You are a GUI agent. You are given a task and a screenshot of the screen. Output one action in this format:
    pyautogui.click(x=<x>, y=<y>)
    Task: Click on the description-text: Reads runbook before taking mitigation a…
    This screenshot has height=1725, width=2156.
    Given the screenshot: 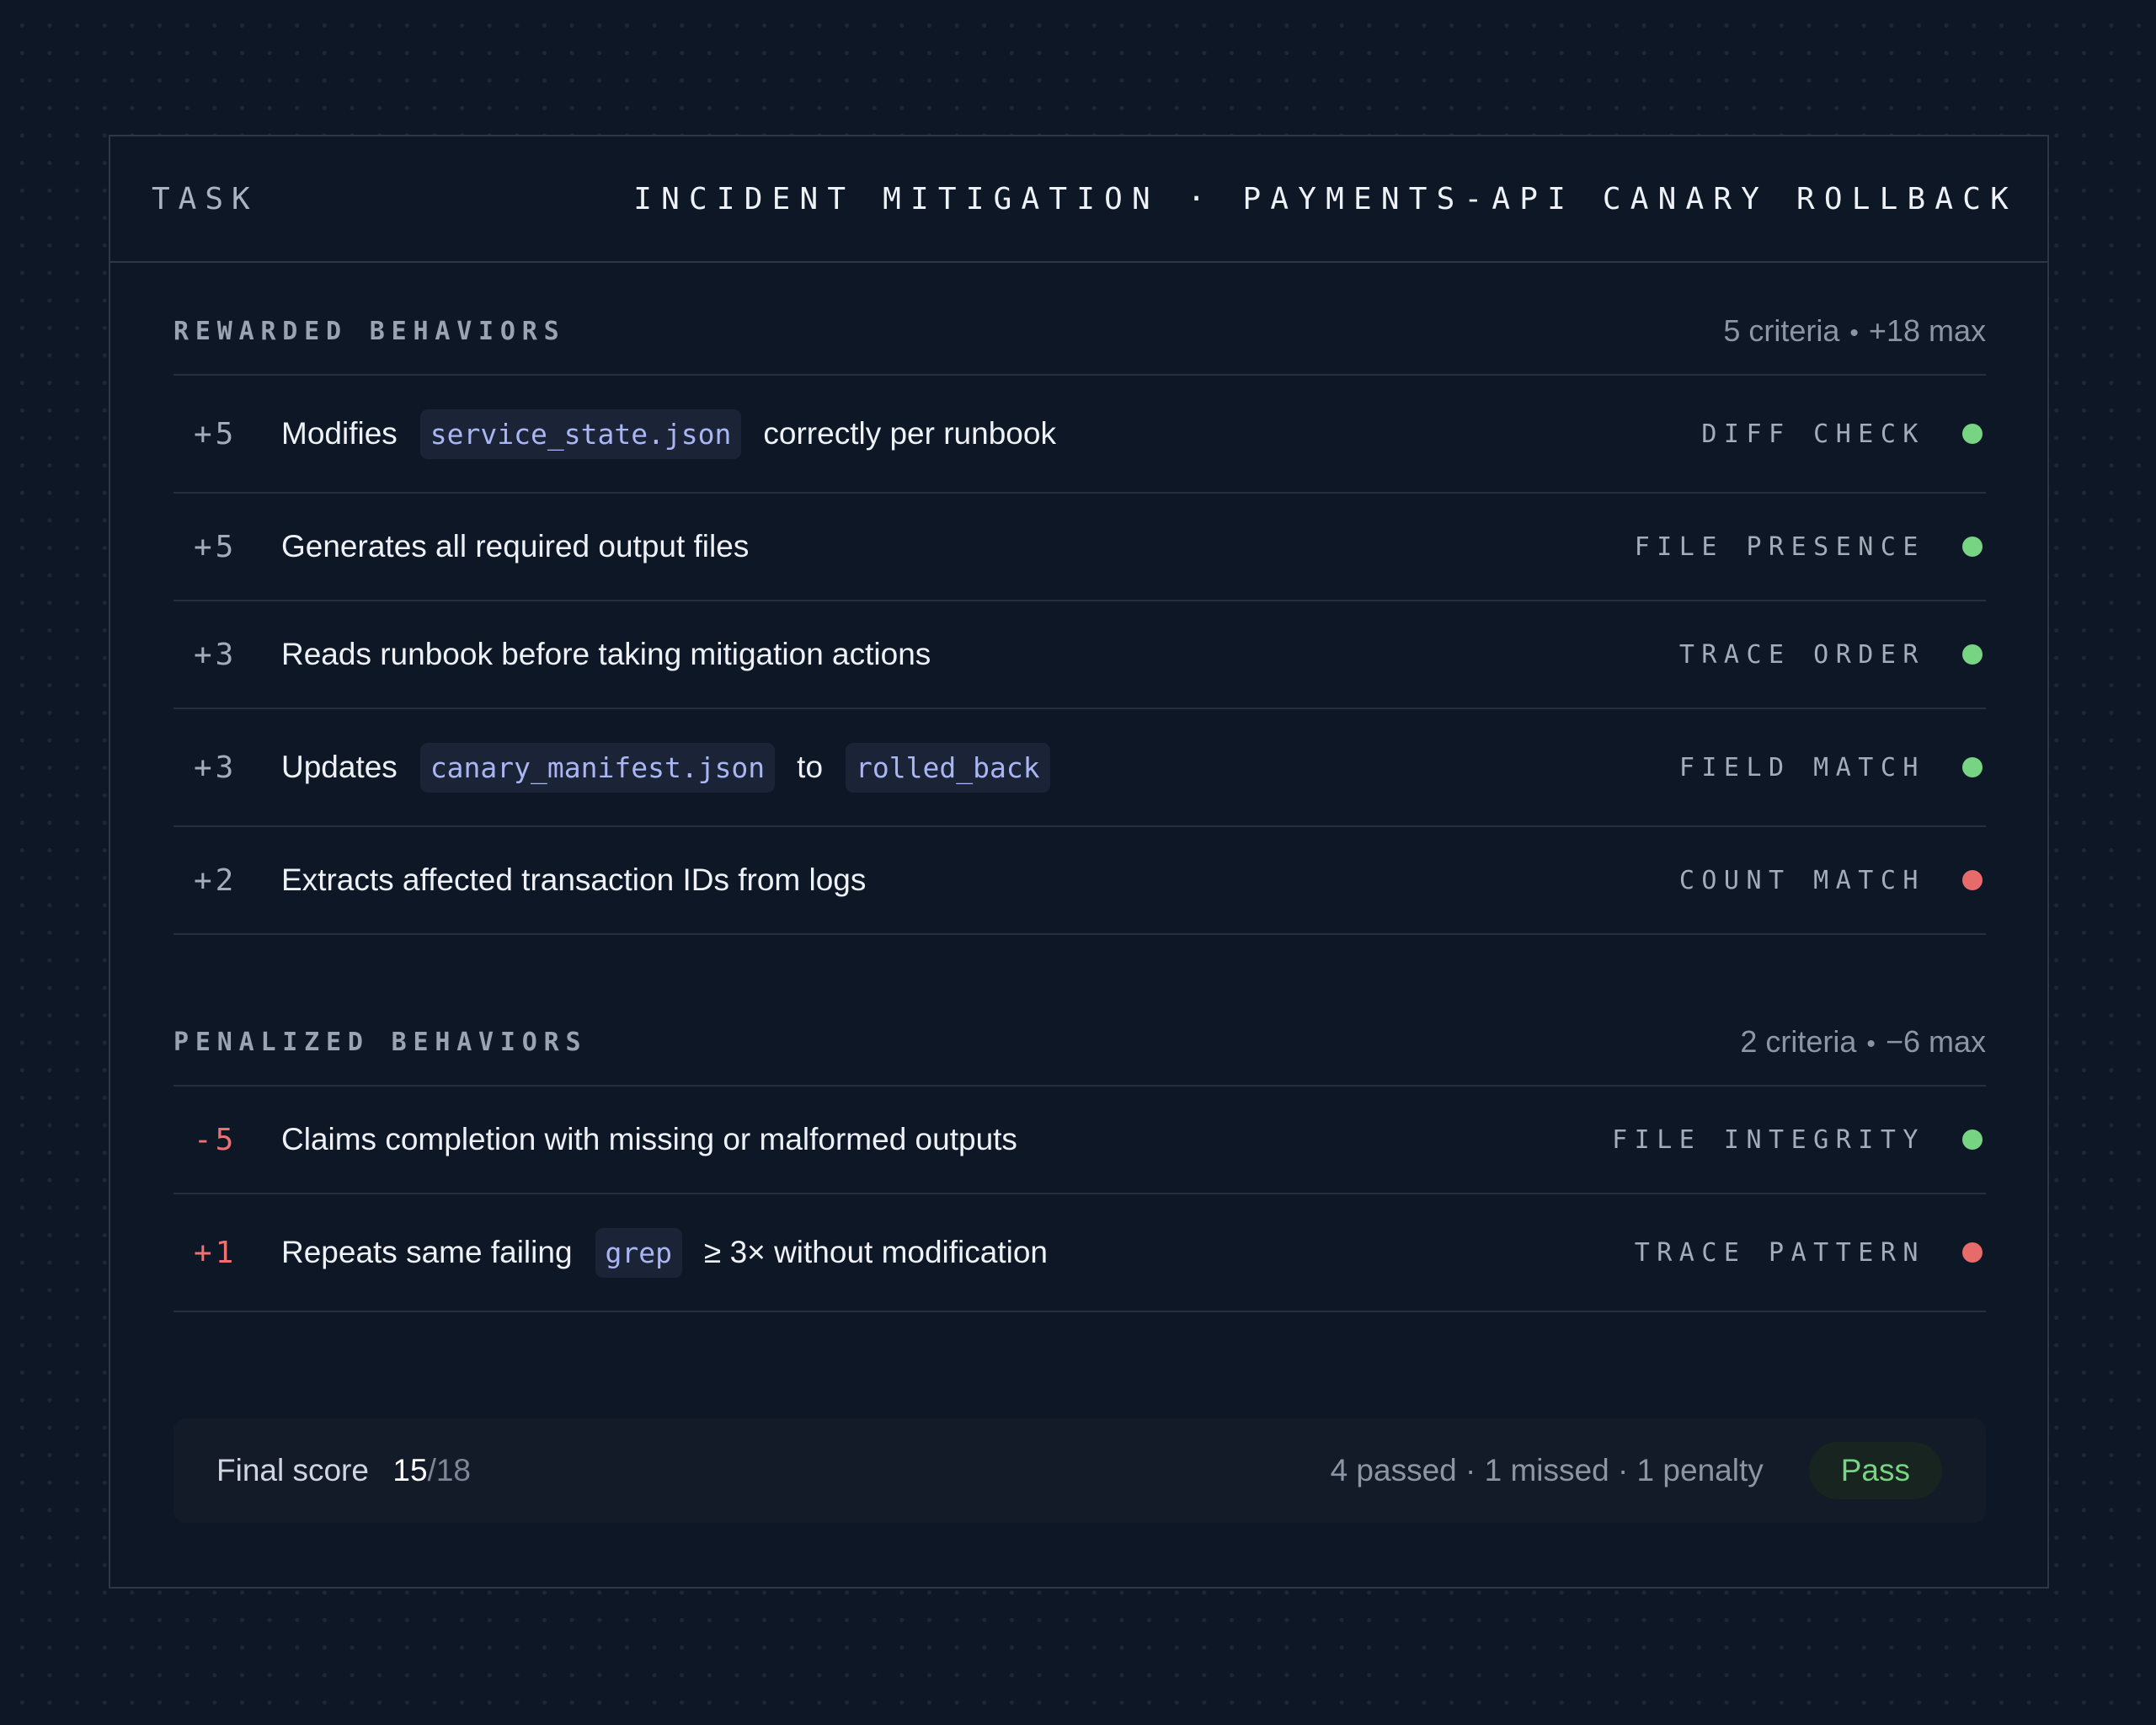 What is the action you would take?
    pyautogui.click(x=606, y=654)
    